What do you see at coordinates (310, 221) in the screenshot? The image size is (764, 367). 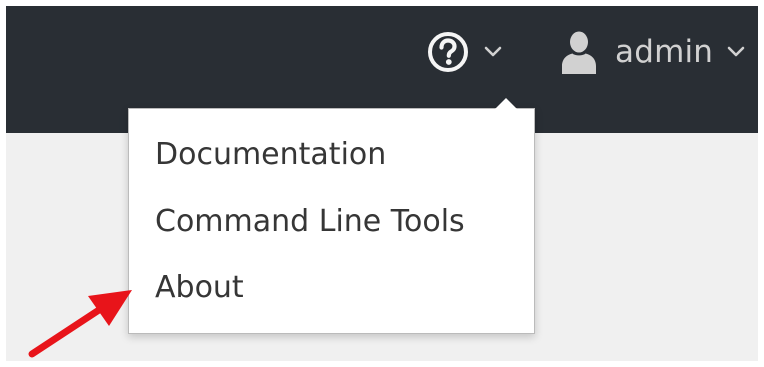 I see `menu-item-command-line-tools: Command Line Tools` at bounding box center [310, 221].